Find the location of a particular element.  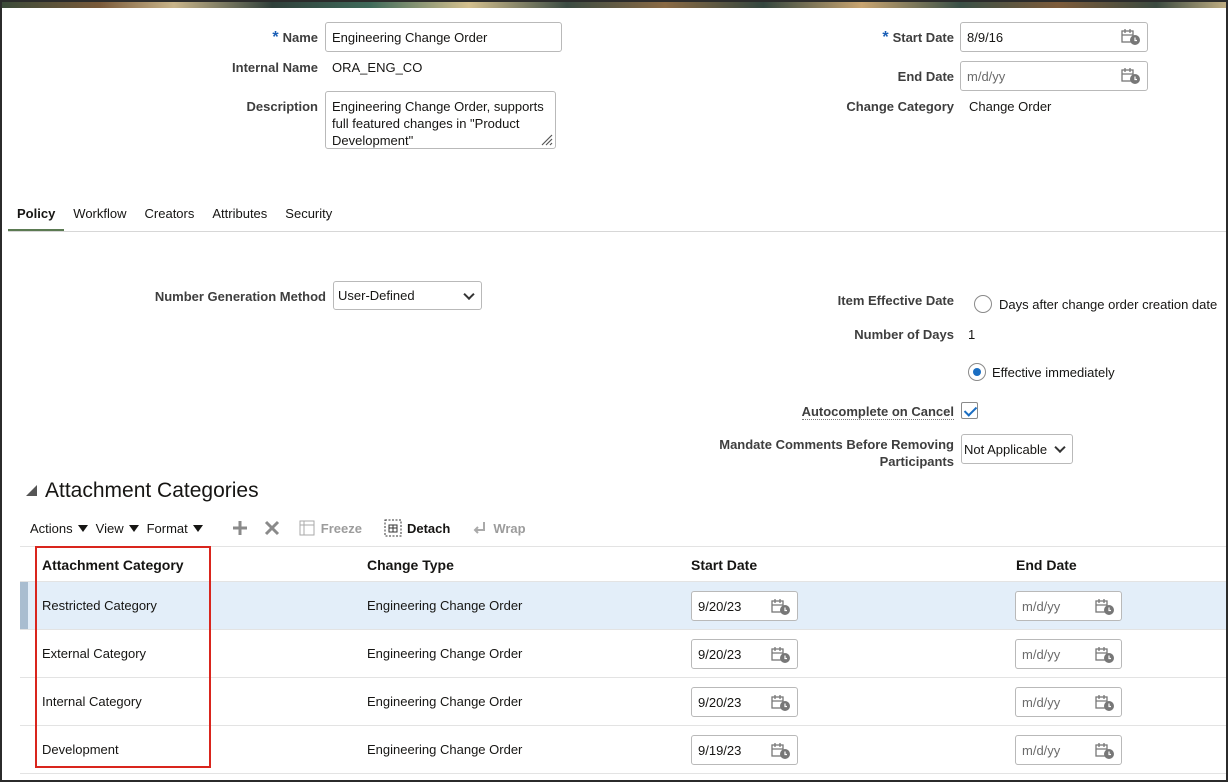

change-category-value: Change Order is located at coordinates (1010, 106).